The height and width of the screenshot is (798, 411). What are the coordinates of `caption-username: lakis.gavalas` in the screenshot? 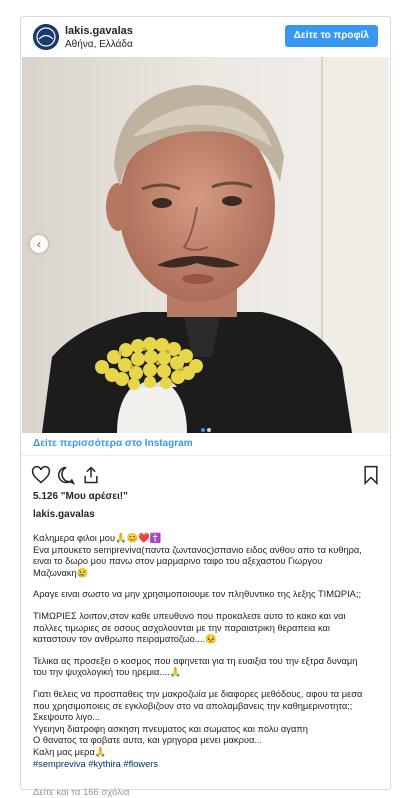 It's located at (64, 514).